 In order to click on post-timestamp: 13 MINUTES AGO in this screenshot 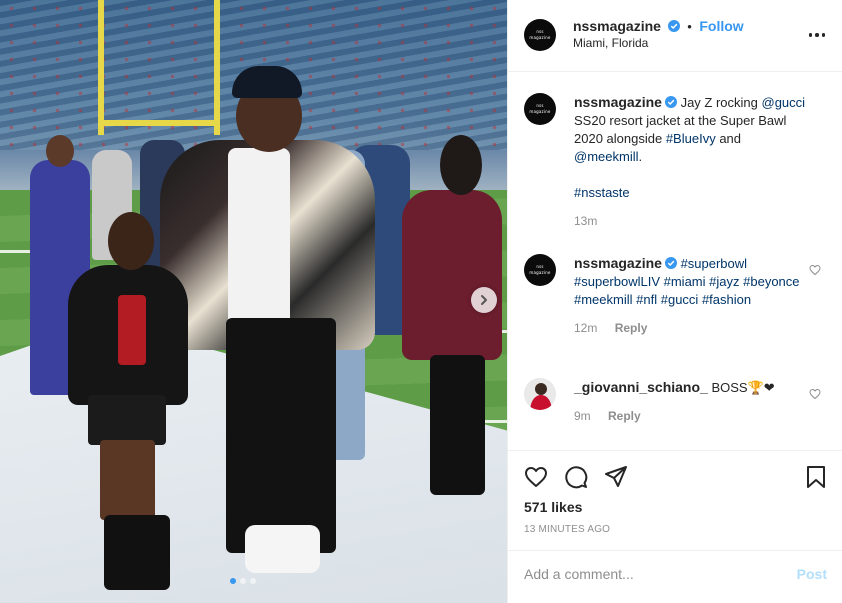, I will do `click(567, 529)`.